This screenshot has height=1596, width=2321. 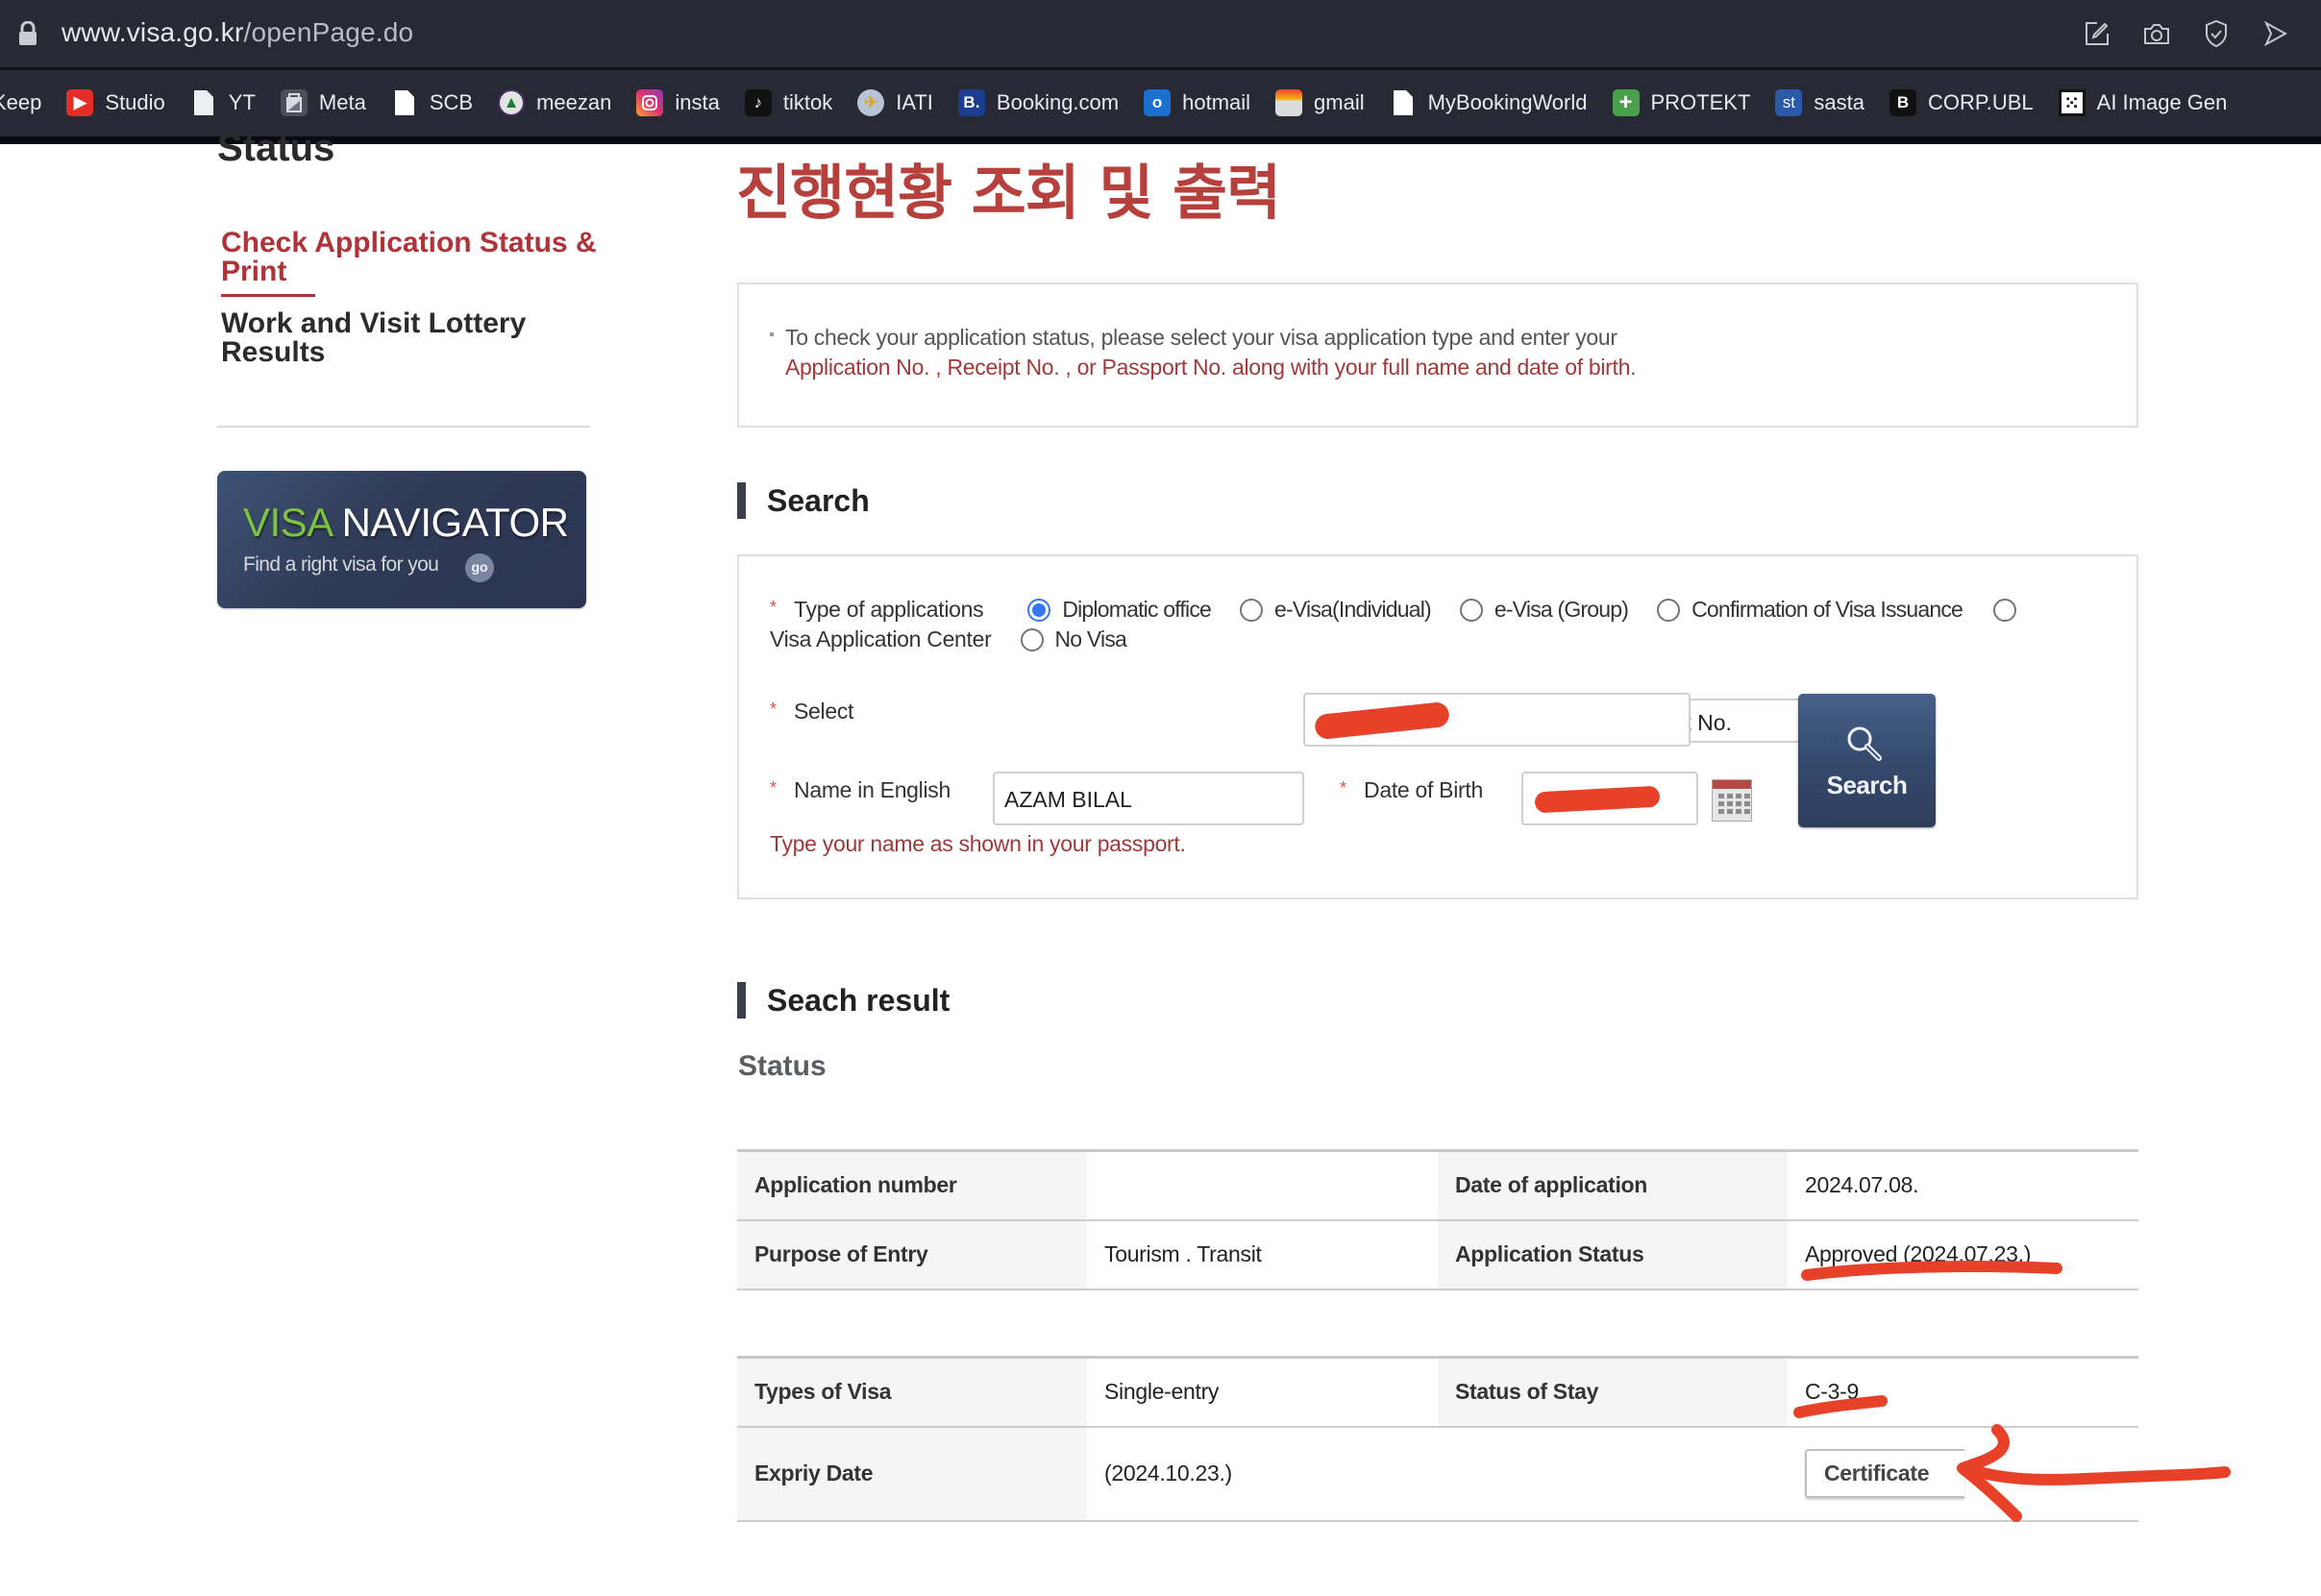 I want to click on bookmark-label: Keep, so click(x=21, y=102).